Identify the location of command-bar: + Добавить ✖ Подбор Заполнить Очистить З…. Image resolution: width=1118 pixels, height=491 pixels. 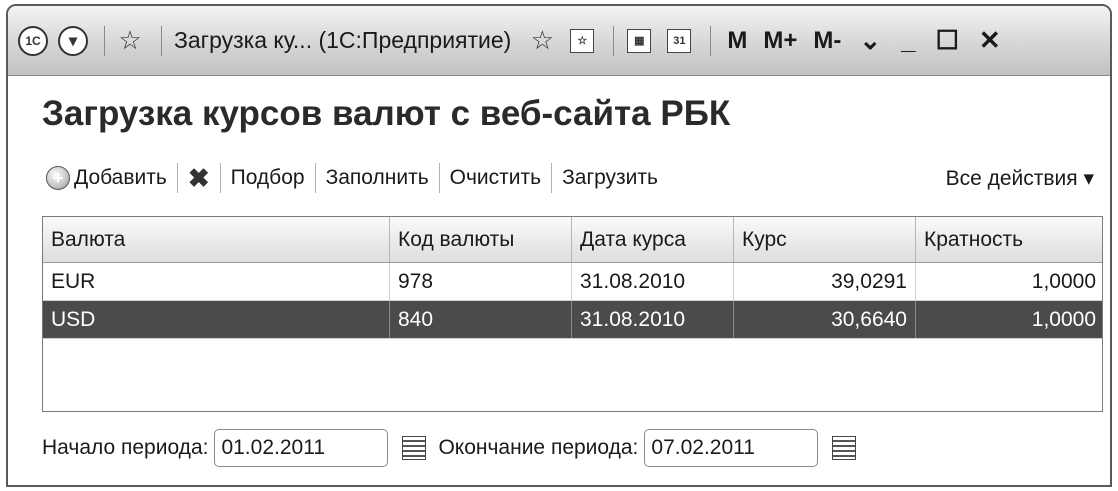
(572, 178).